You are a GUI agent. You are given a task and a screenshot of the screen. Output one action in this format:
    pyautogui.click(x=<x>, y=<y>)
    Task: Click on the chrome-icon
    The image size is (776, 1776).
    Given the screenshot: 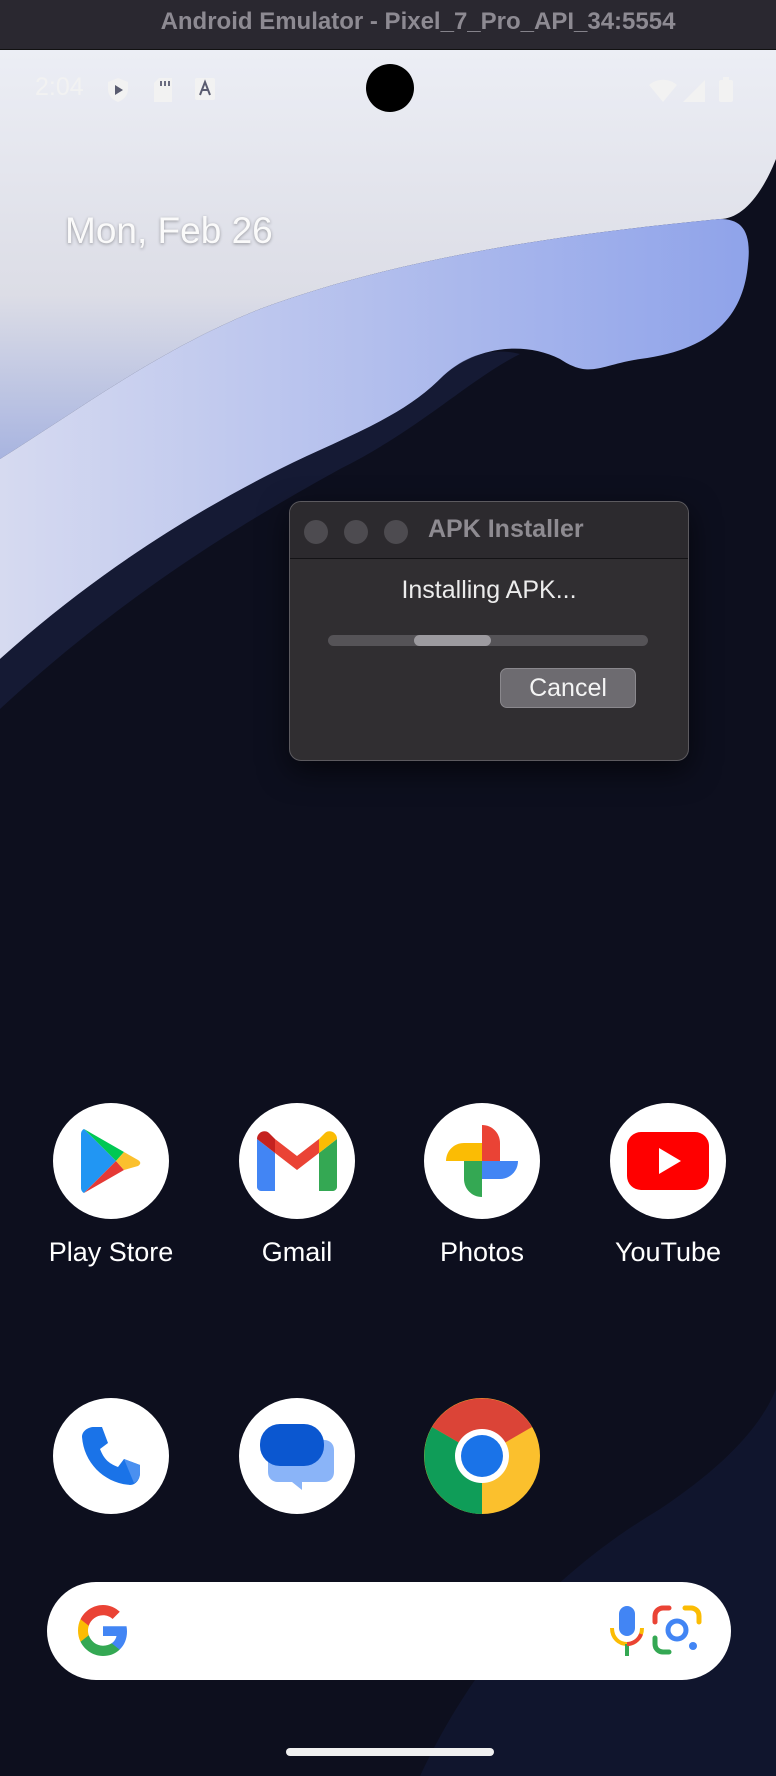 What is the action you would take?
    pyautogui.click(x=482, y=1456)
    